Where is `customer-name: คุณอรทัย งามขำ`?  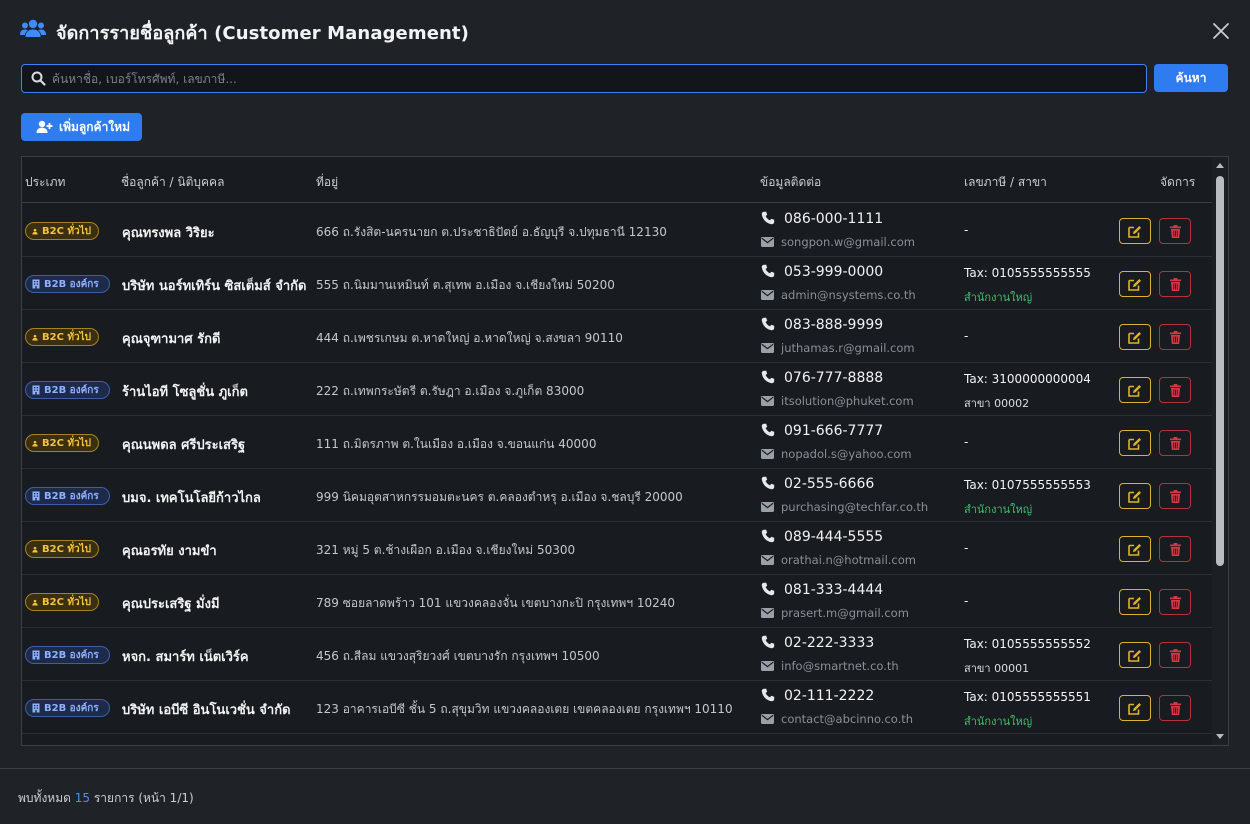
customer-name: คุณอรทัย งามขำ is located at coordinates (169, 551).